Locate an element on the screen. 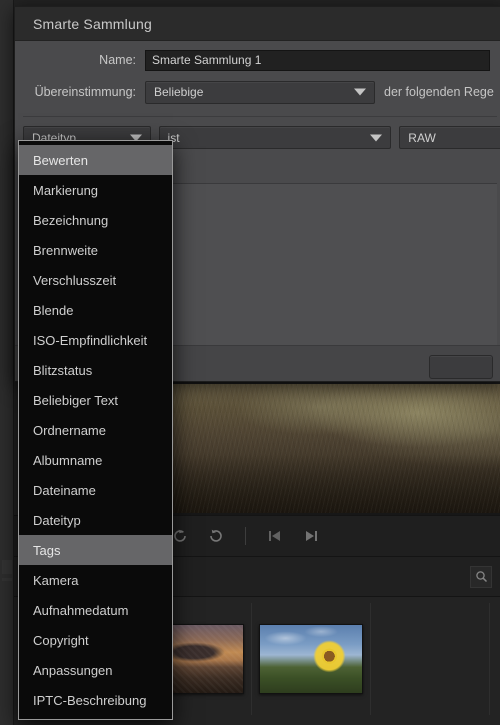  primary-button is located at coordinates (461, 366).